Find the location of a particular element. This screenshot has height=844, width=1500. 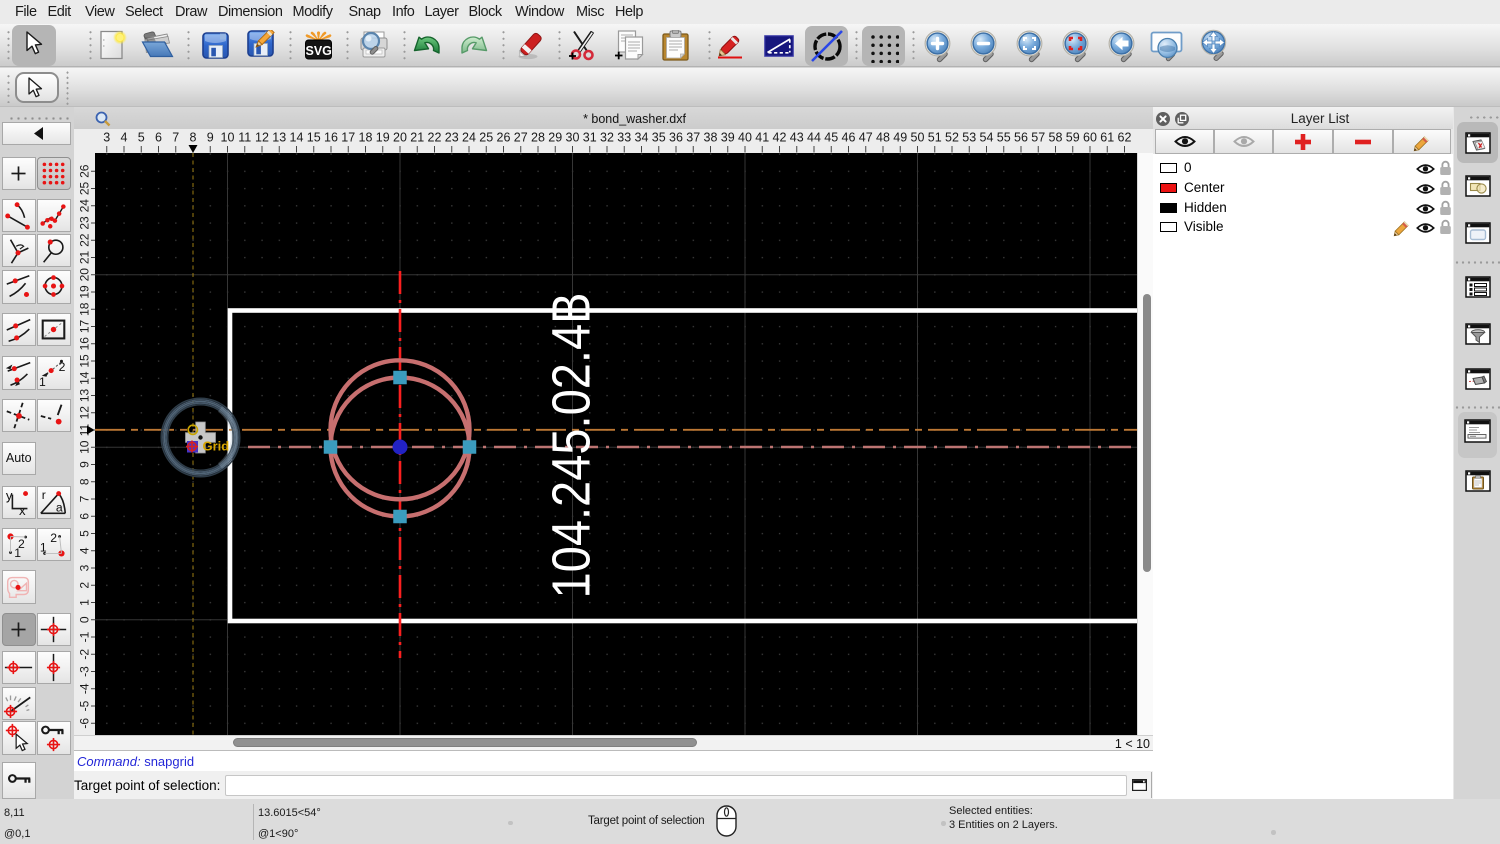

svg-text: 53 is located at coordinates (969, 138).